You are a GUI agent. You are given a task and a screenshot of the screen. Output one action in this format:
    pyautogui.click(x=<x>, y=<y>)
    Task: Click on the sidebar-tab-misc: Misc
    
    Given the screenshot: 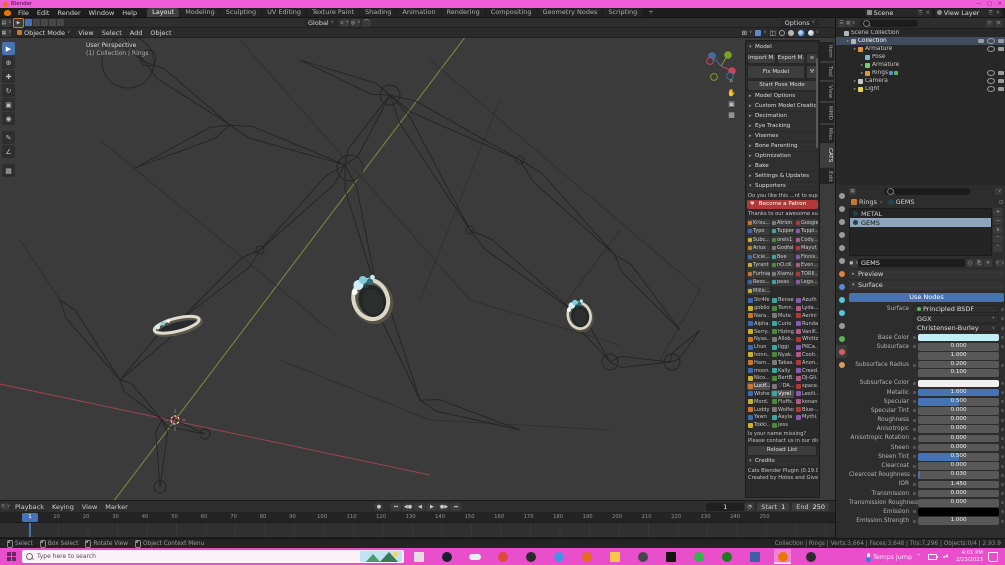 What is the action you would take?
    pyautogui.click(x=827, y=134)
    